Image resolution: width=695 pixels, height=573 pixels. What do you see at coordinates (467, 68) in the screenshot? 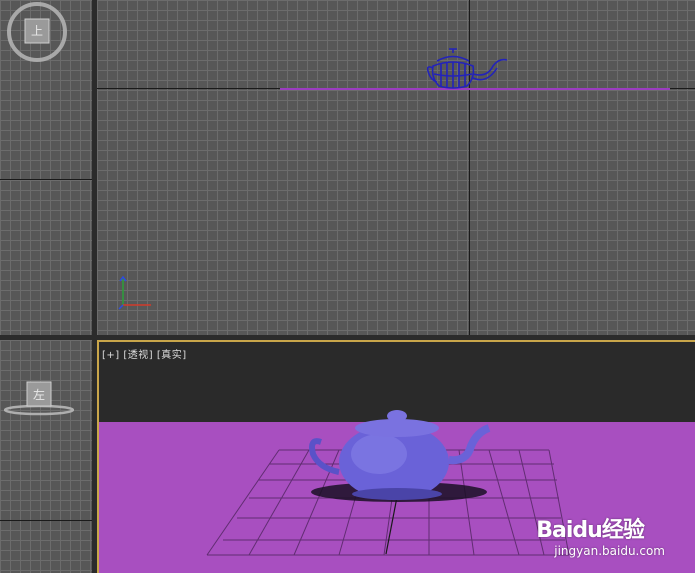
I see `teapot-wireframe-icon` at bounding box center [467, 68].